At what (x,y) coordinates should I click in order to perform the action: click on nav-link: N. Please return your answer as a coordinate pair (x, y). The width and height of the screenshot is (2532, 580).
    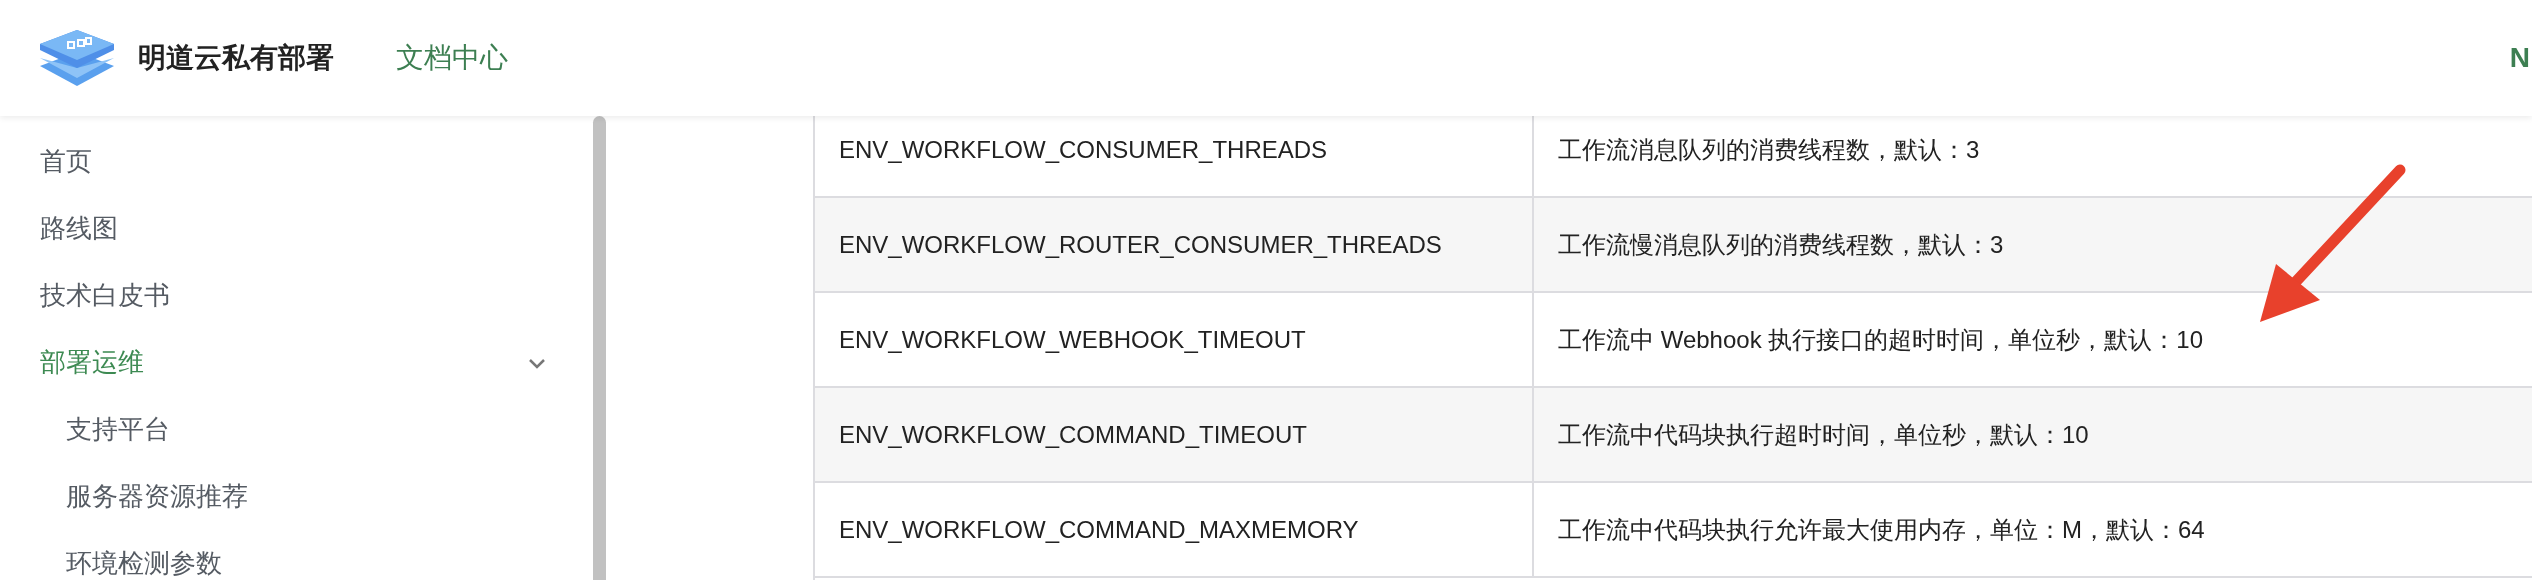
    Looking at the image, I should click on (2519, 58).